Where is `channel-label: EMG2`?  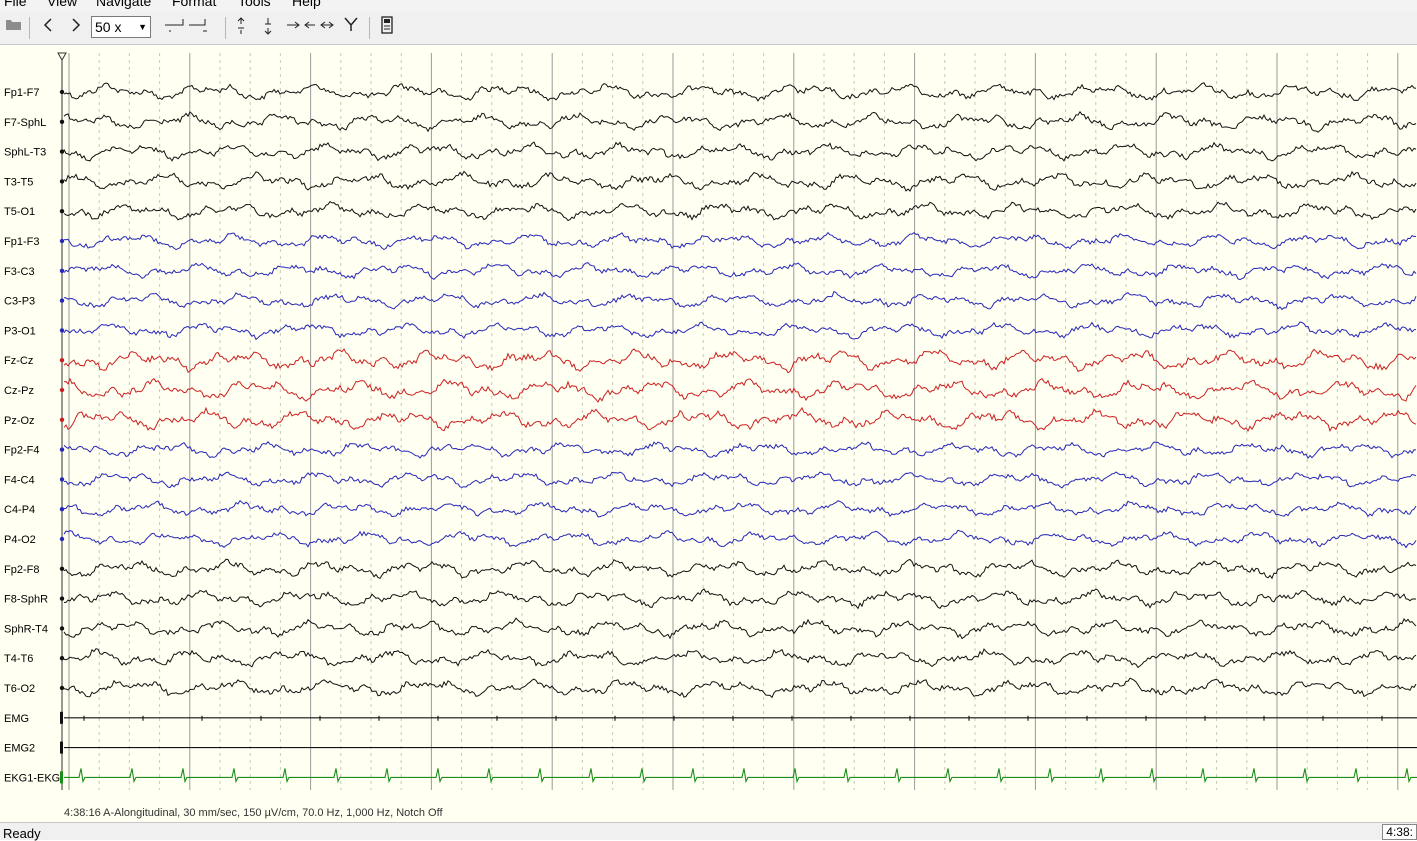 channel-label: EMG2 is located at coordinates (19, 749).